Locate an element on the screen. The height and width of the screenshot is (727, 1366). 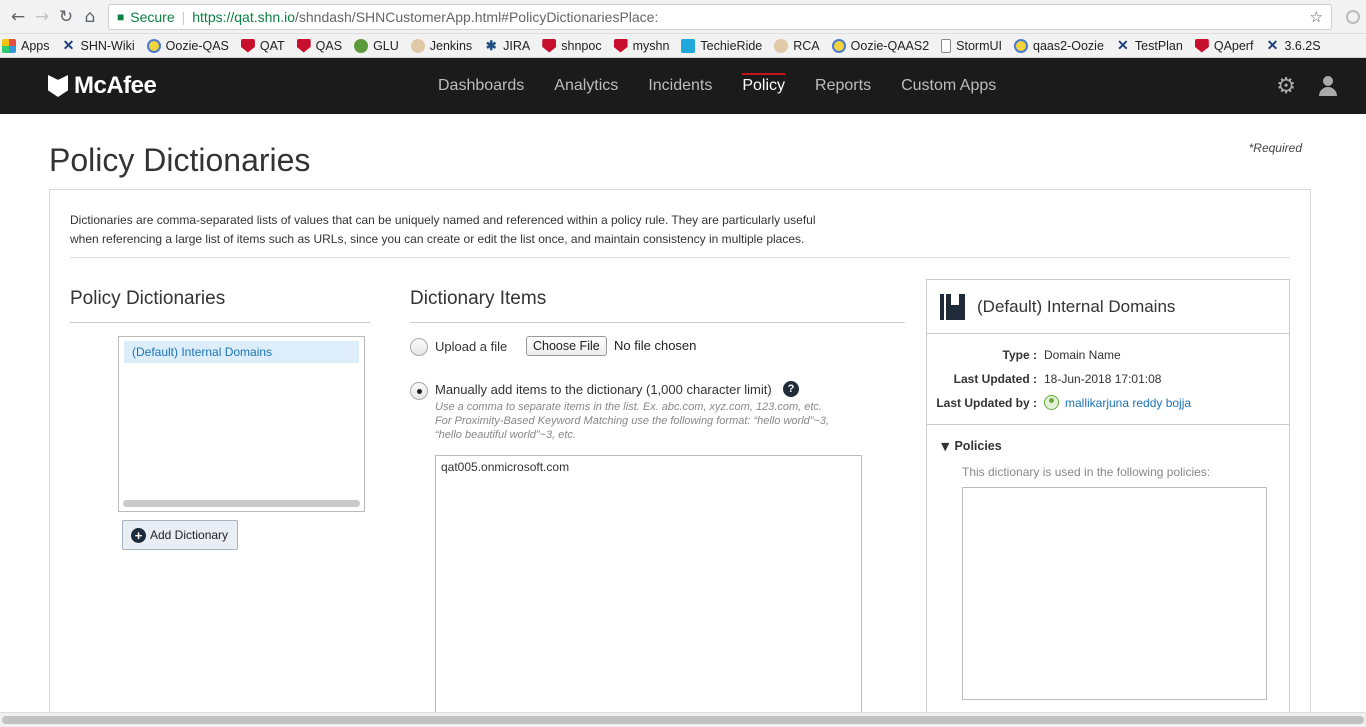
bookmark-qas: QAS is located at coordinates (319, 45).